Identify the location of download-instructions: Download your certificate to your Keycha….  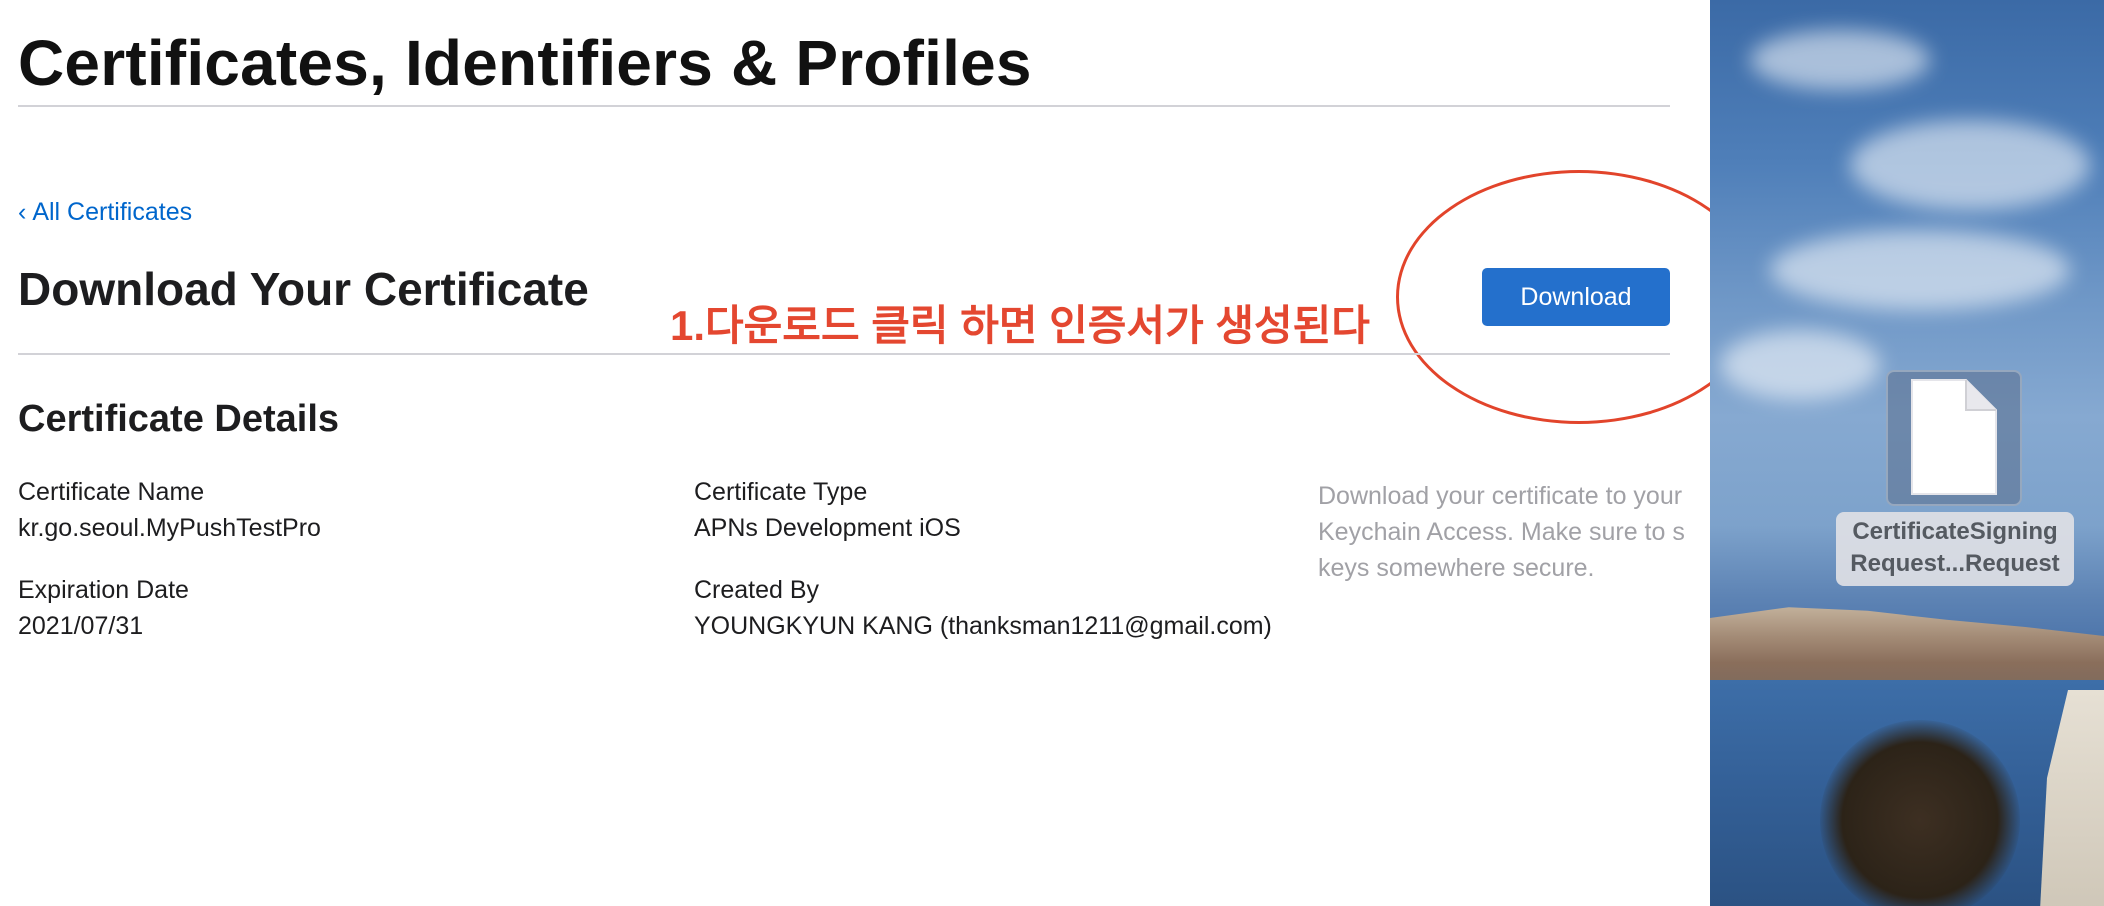
(1514, 532).